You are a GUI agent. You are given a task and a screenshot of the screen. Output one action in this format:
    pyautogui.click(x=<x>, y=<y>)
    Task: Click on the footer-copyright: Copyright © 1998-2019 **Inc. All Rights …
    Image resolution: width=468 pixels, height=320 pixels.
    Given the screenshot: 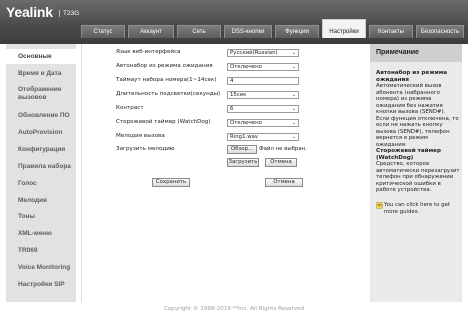 What is the action you would take?
    pyautogui.click(x=234, y=309)
    